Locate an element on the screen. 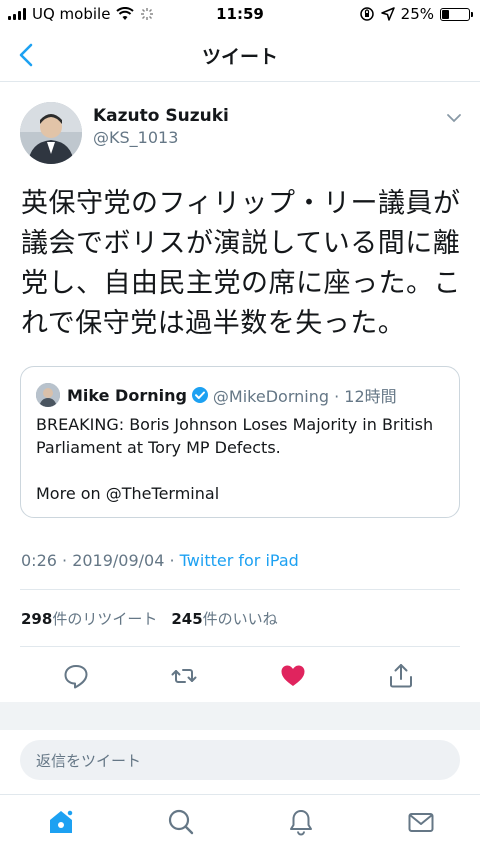 Image resolution: width=480 pixels, height=854 pixels. share-icon is located at coordinates (401, 676).